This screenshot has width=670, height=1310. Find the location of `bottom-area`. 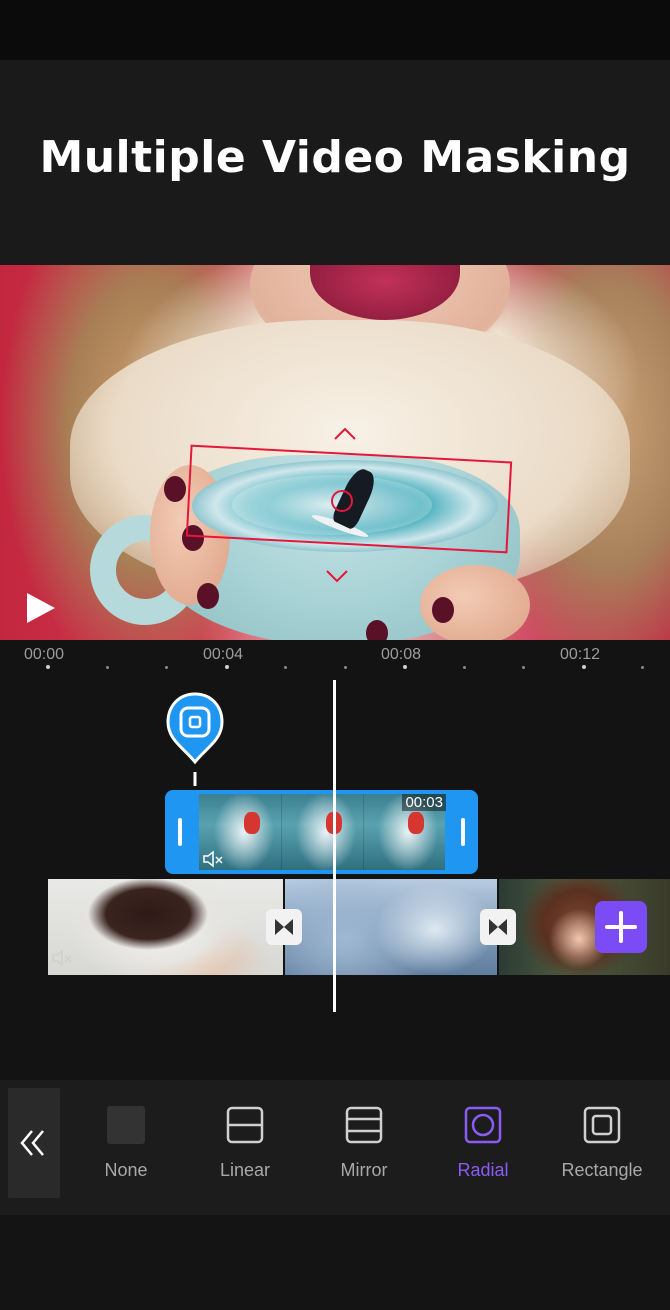

bottom-area is located at coordinates (335, 1262).